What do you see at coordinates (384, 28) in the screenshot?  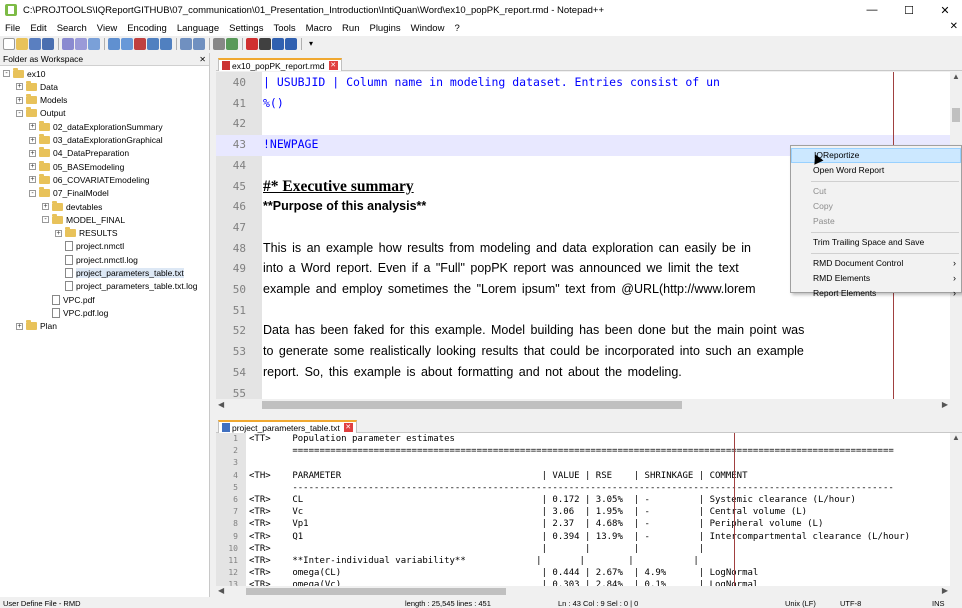 I see `menu-plugins: Plugins` at bounding box center [384, 28].